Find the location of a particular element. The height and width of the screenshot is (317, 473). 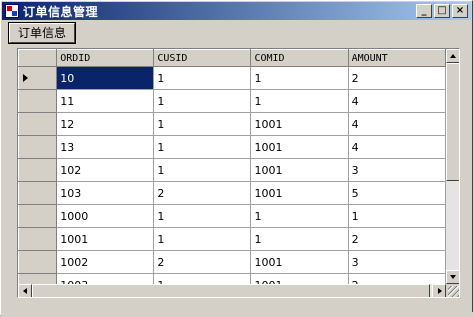

grid-cell: 13 is located at coordinates (105, 147).